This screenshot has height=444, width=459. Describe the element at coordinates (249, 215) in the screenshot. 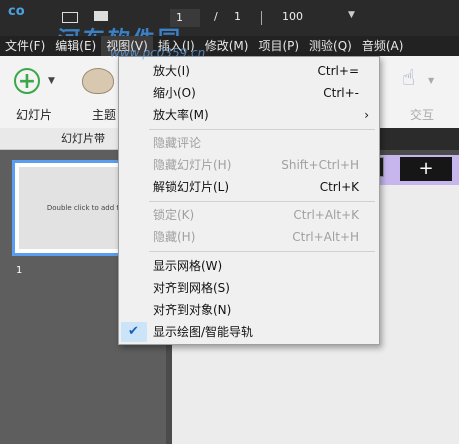

I see `menu-lock: 锁定(K) Ctrl+Alt+K` at that location.